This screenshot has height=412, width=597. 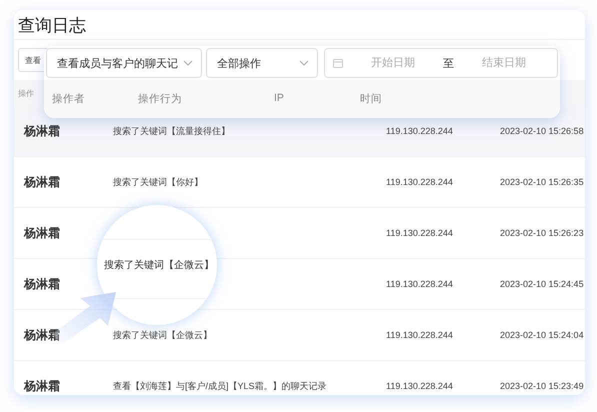 What do you see at coordinates (159, 265) in the screenshot?
I see `magnified-action-text: 搜索了关键词【企微云】` at bounding box center [159, 265].